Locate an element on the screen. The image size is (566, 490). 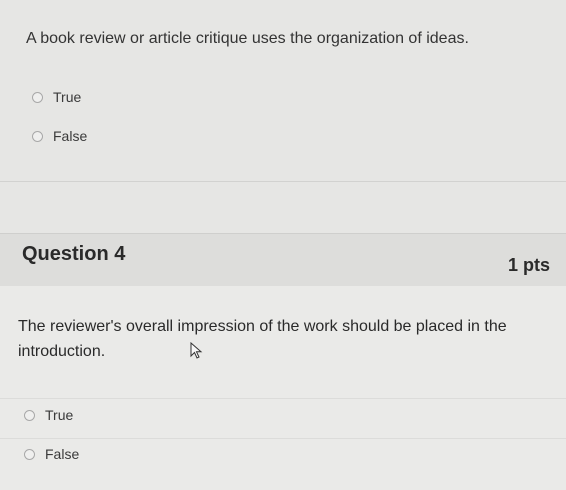
question-4-header: Question 4 1 pts is located at coordinates (283, 260).